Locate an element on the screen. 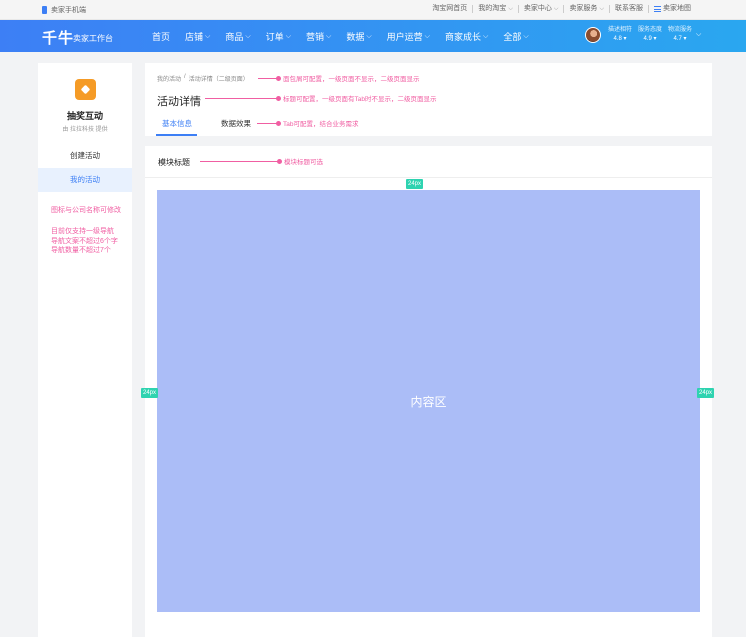 The width and height of the screenshot is (746, 637). annotation-line: 导航数量不超过7个 is located at coordinates (81, 250).